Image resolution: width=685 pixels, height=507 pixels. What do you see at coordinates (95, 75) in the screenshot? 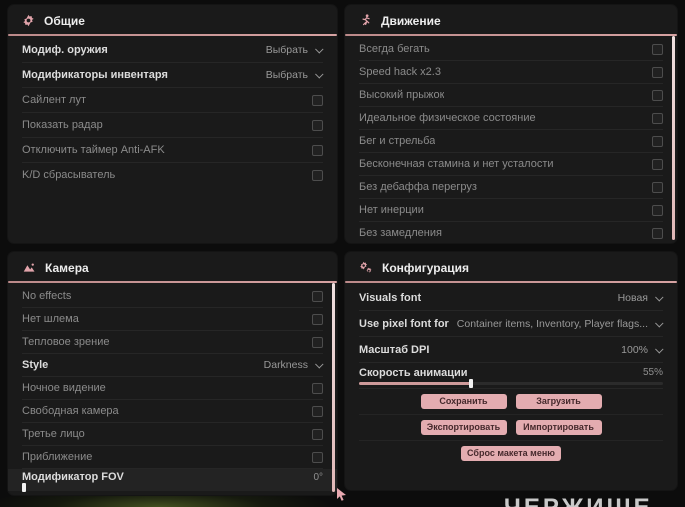
I see `setting-label: Модификаторы инвентаря` at bounding box center [95, 75].